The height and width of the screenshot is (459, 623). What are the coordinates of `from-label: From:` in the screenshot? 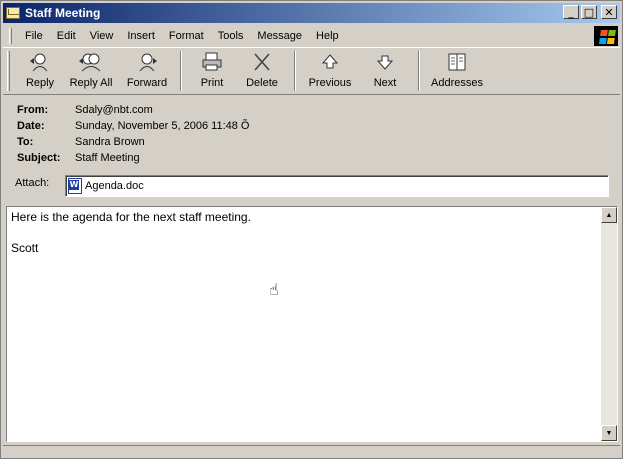 It's located at (33, 110).